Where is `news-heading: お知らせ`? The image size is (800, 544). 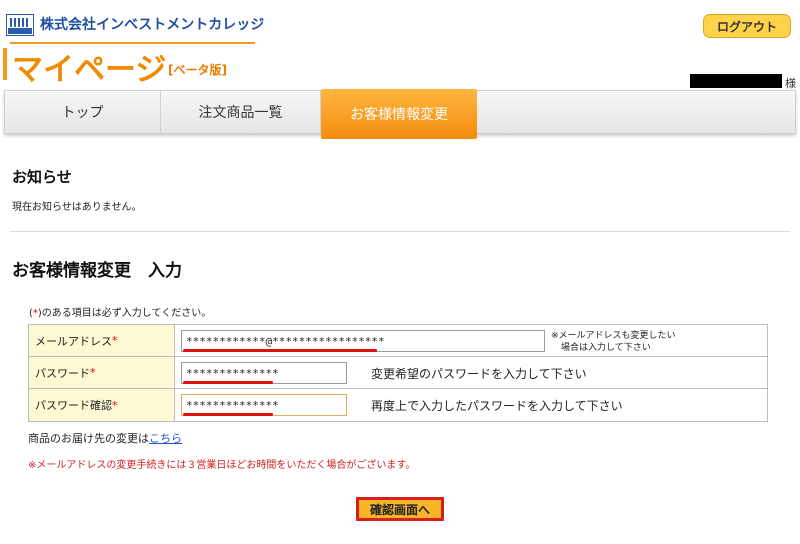
news-heading: お知らせ is located at coordinates (42, 177).